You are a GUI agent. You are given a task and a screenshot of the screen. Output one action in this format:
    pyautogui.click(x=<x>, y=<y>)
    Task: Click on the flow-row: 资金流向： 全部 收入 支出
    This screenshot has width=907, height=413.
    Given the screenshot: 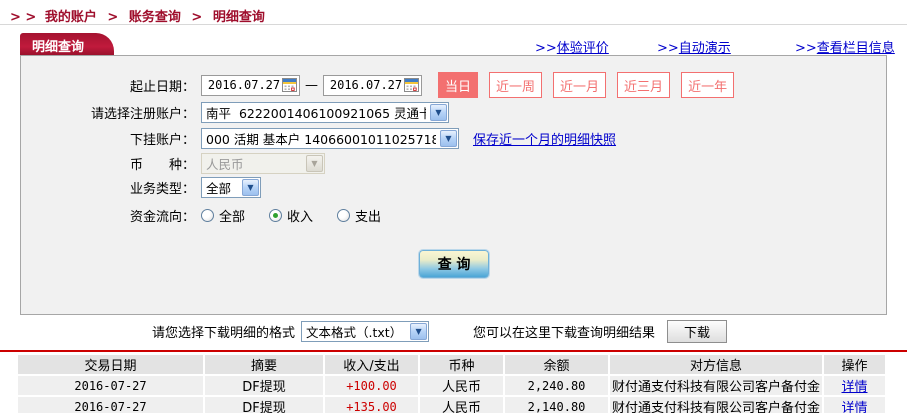 What is the action you would take?
    pyautogui.click(x=453, y=215)
    